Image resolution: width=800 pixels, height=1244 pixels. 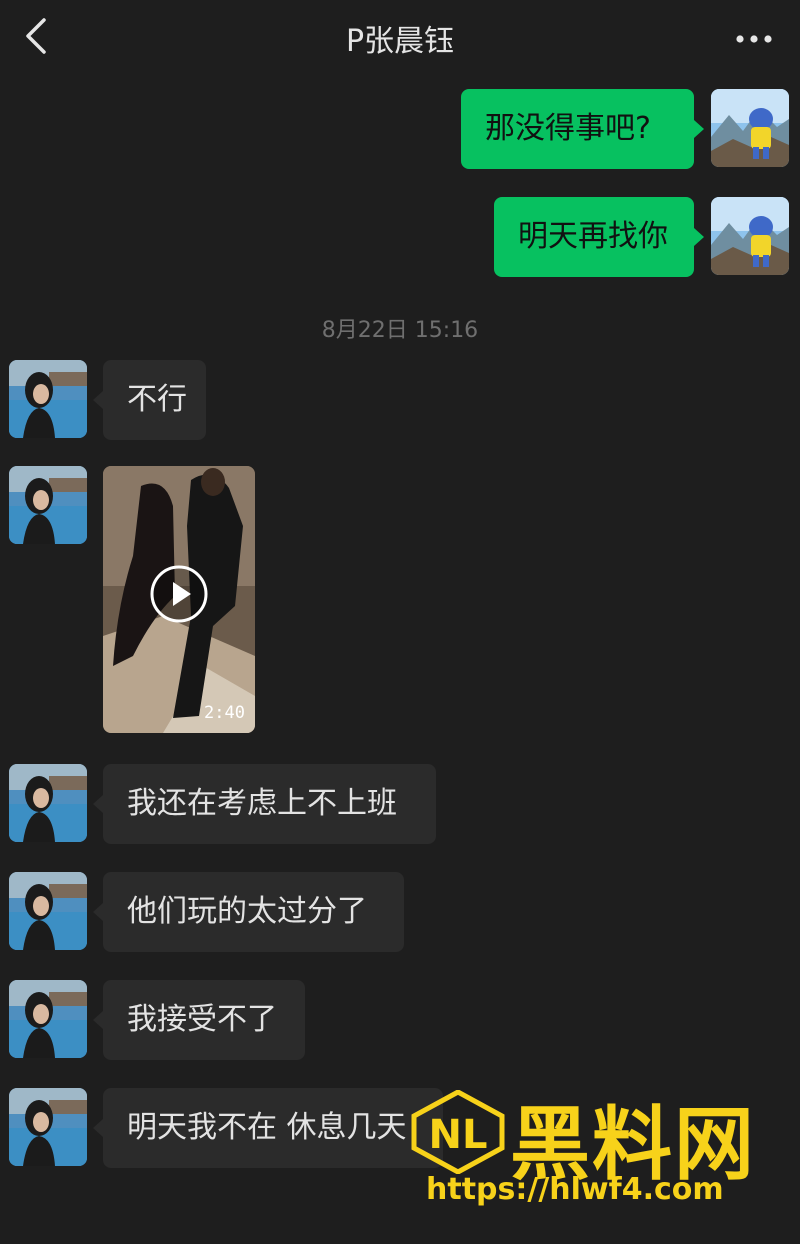 I want to click on received-message-bubble: 我接受不了, so click(x=204, y=1020).